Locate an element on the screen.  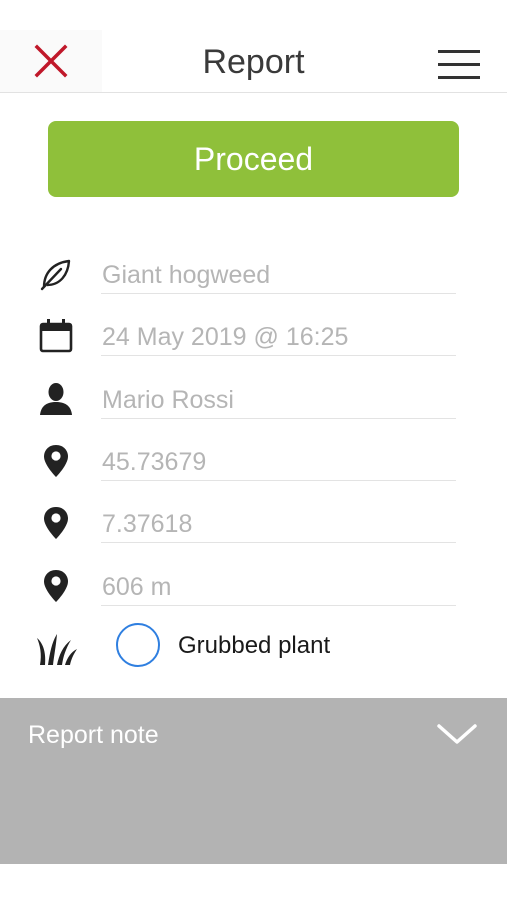
observer-row is located at coordinates (253, 397).